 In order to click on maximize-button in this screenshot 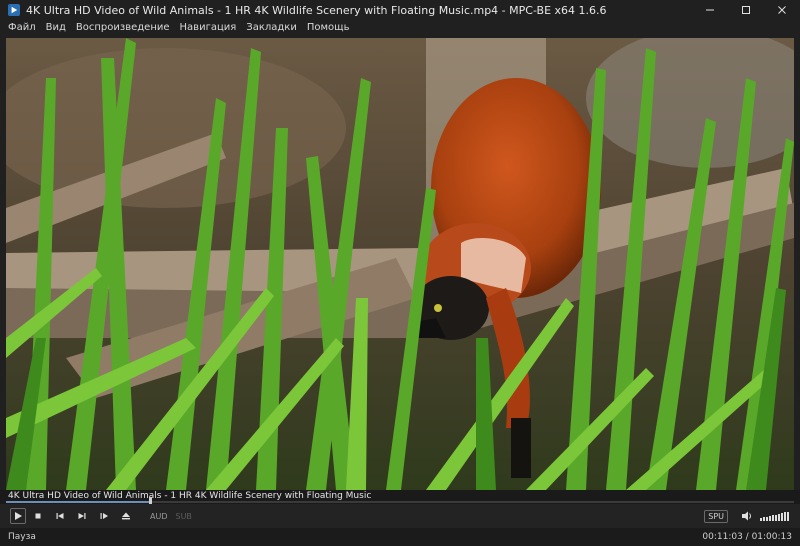, I will do `click(746, 10)`.